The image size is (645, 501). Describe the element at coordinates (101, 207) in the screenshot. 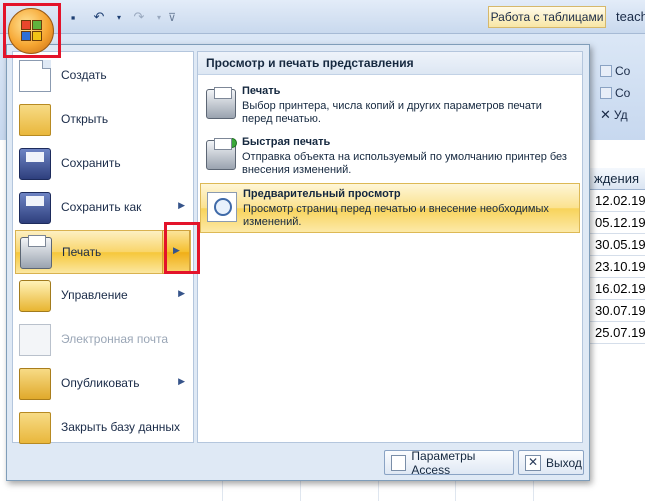

I see `menu-item-label: Сохранить как` at that location.